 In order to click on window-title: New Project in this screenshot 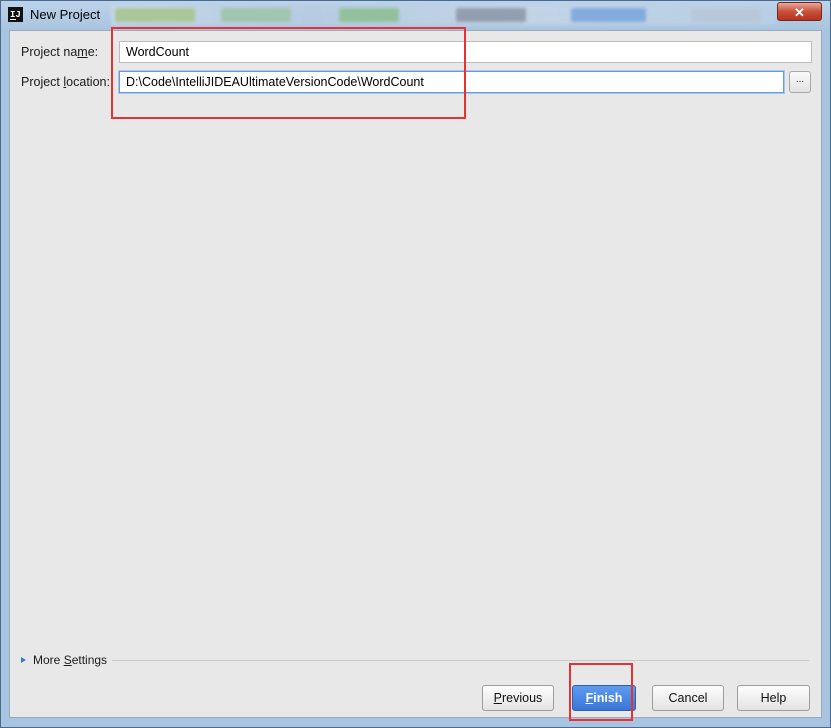, I will do `click(65, 14)`.